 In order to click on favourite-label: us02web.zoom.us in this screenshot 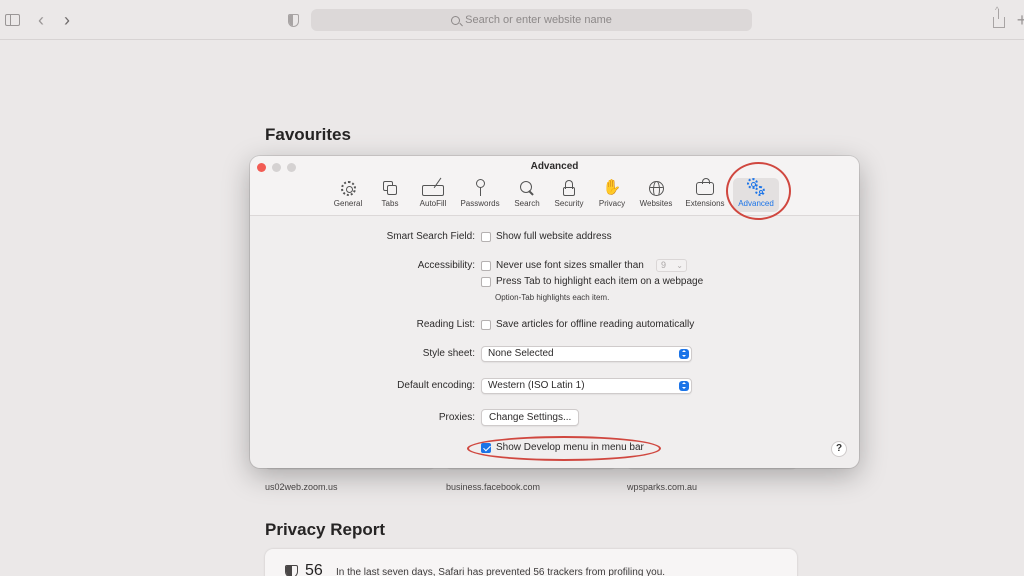, I will do `click(301, 487)`.